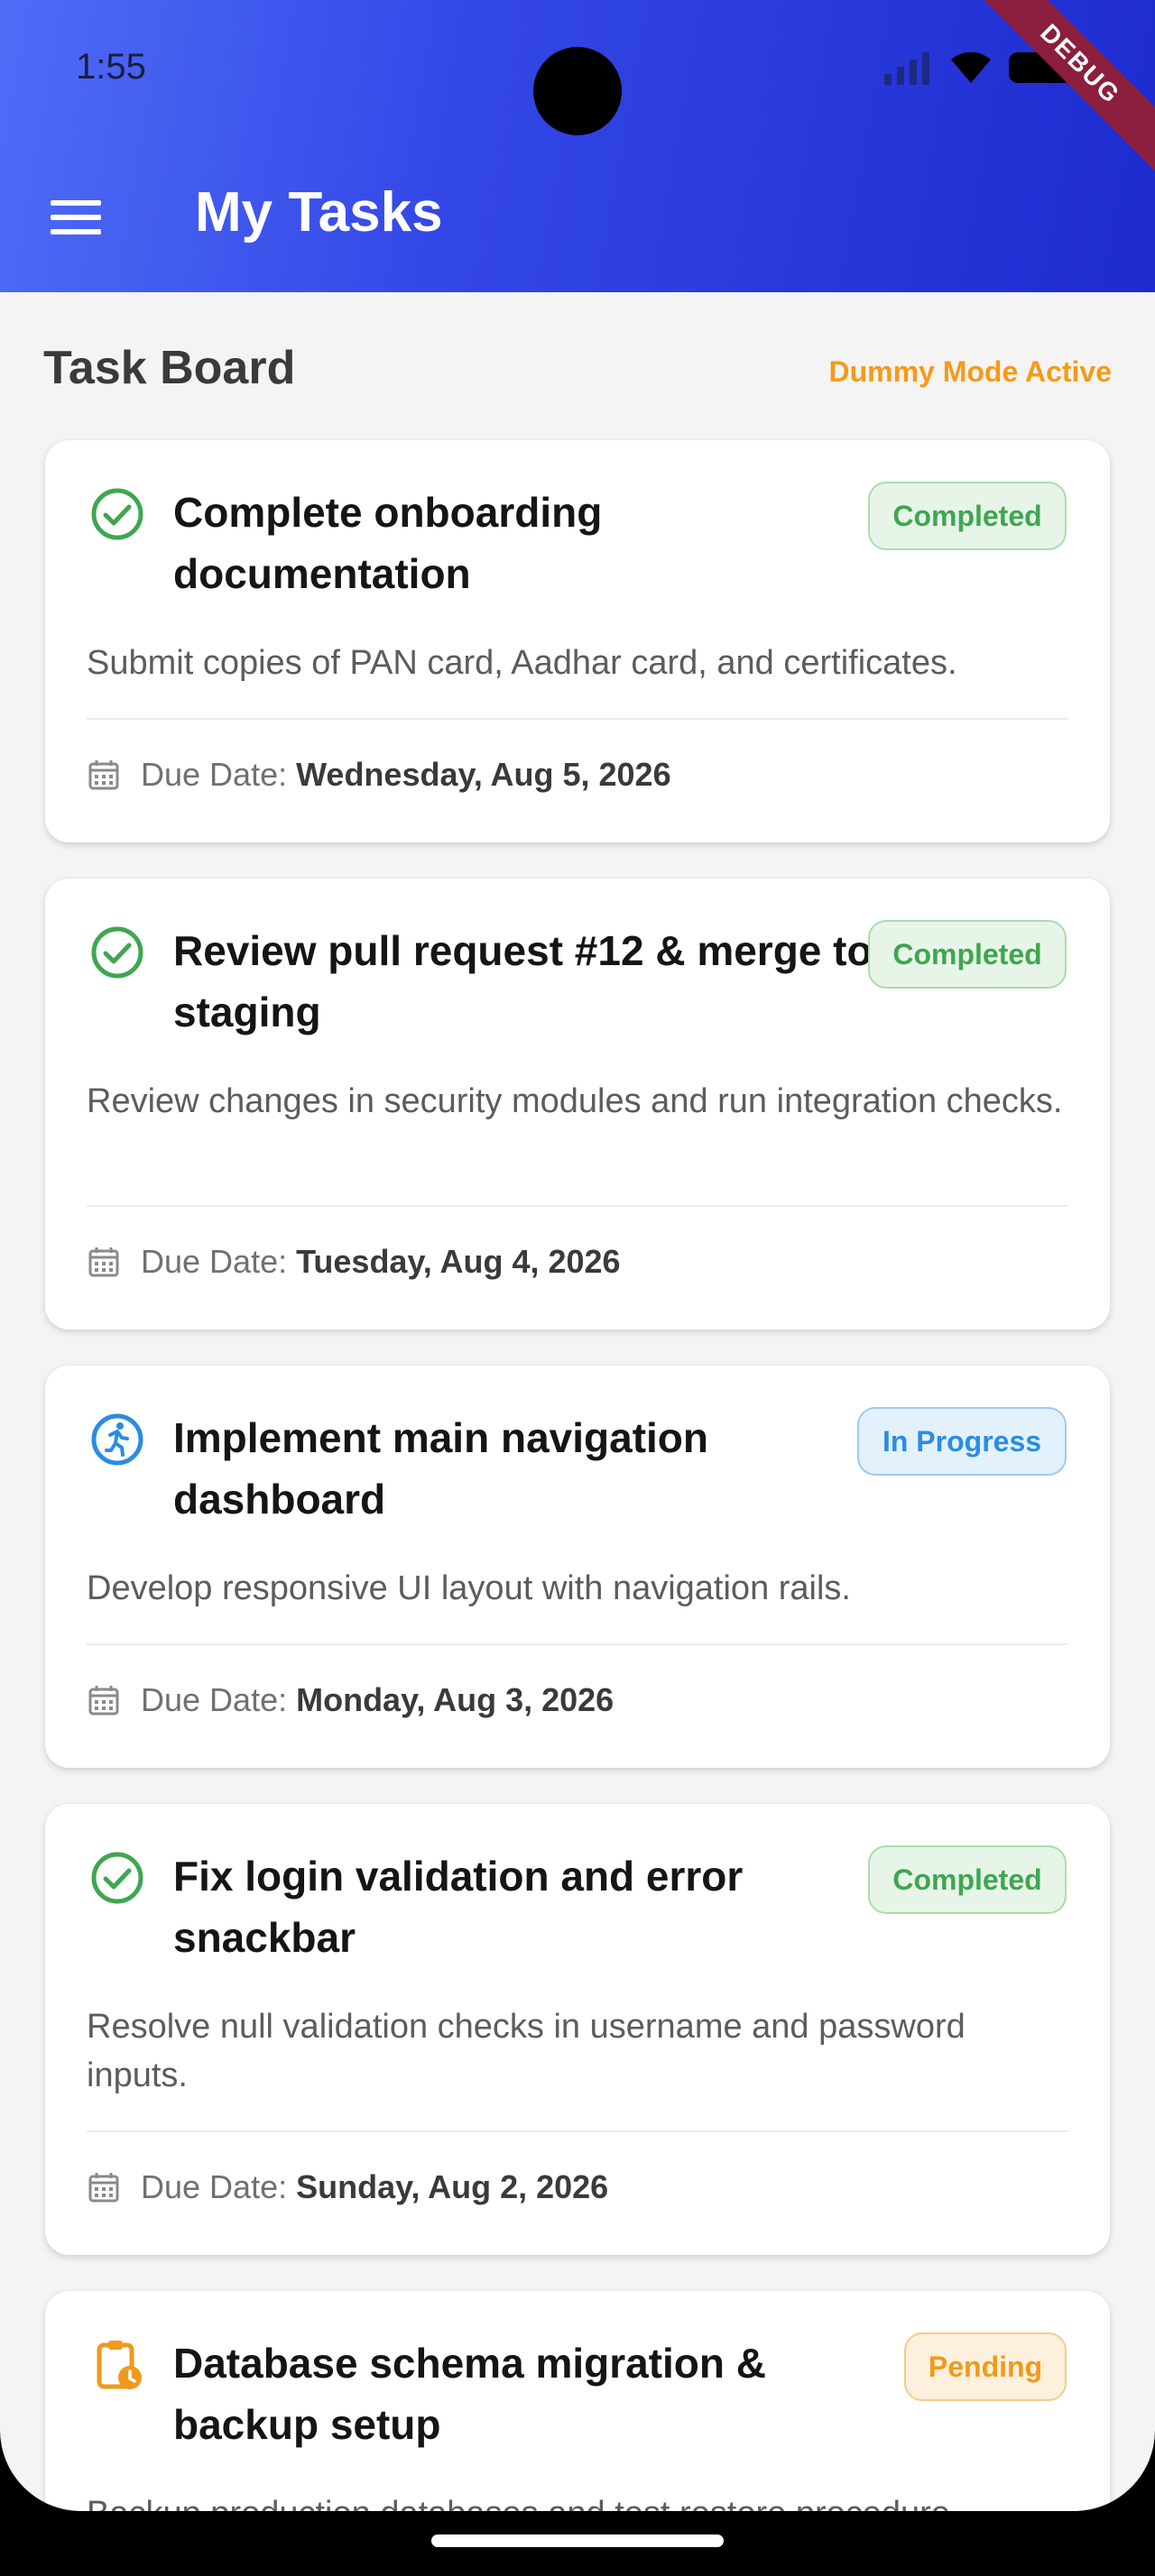  I want to click on due-date-row: Due Date: Monday, Aug 3, 2026, so click(350, 1700).